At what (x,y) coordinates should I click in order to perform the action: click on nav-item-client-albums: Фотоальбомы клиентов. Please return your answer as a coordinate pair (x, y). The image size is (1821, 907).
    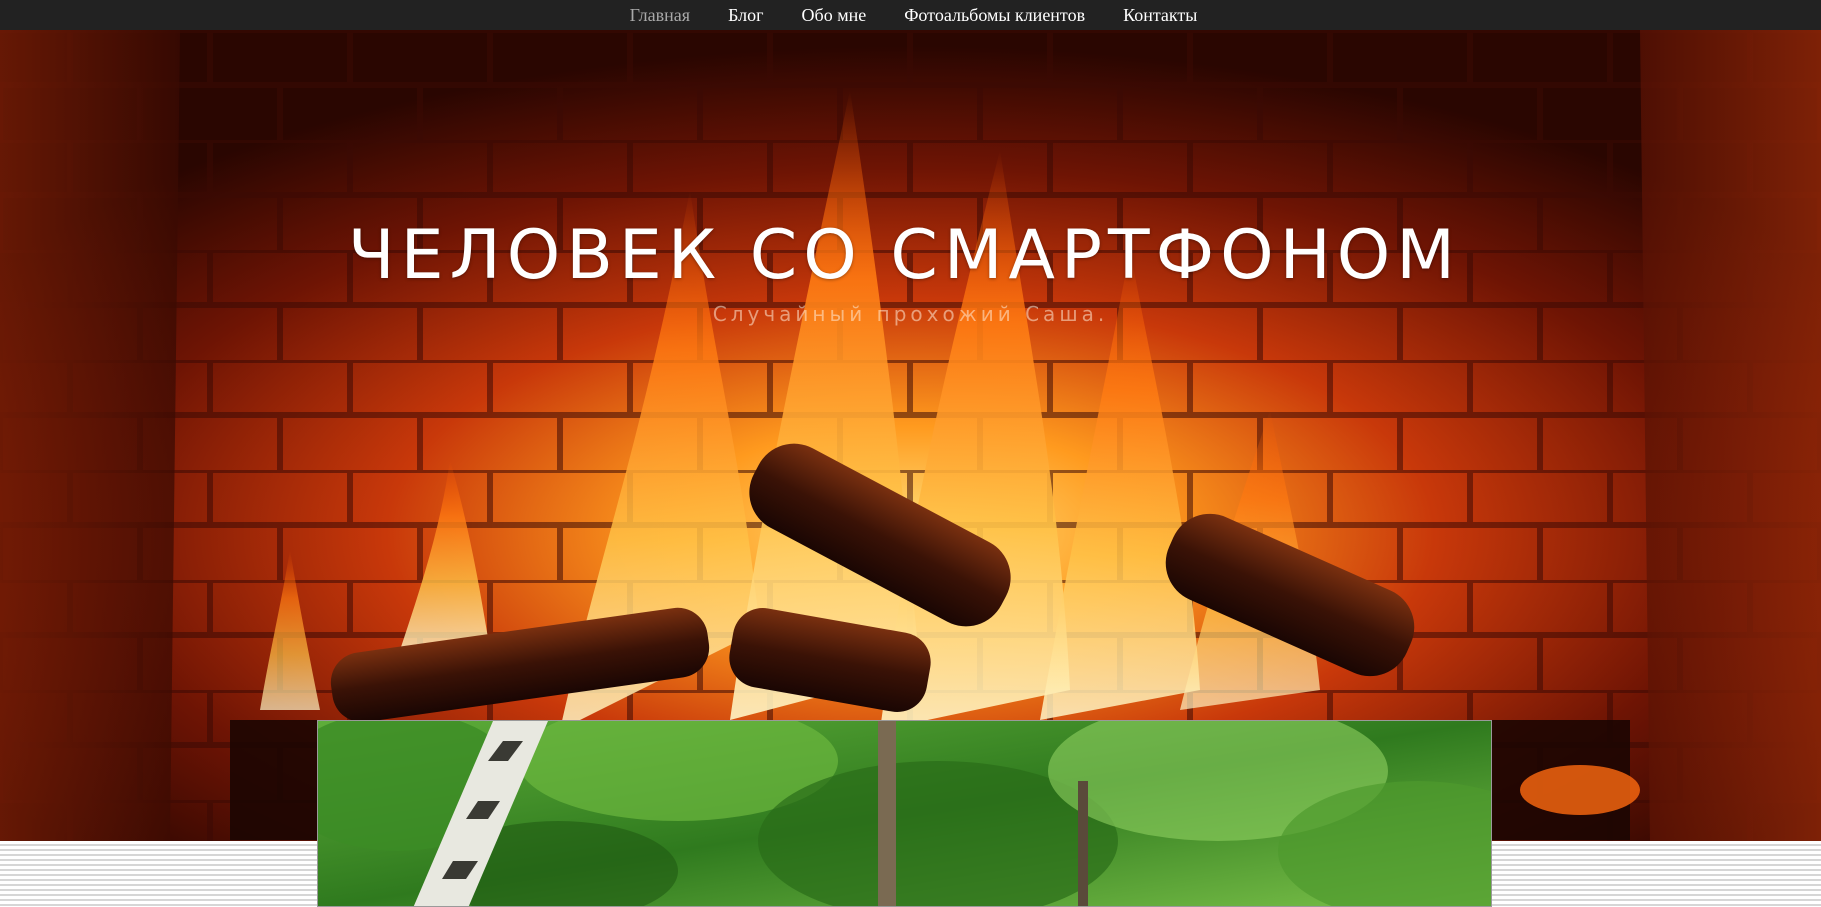
    Looking at the image, I should click on (994, 15).